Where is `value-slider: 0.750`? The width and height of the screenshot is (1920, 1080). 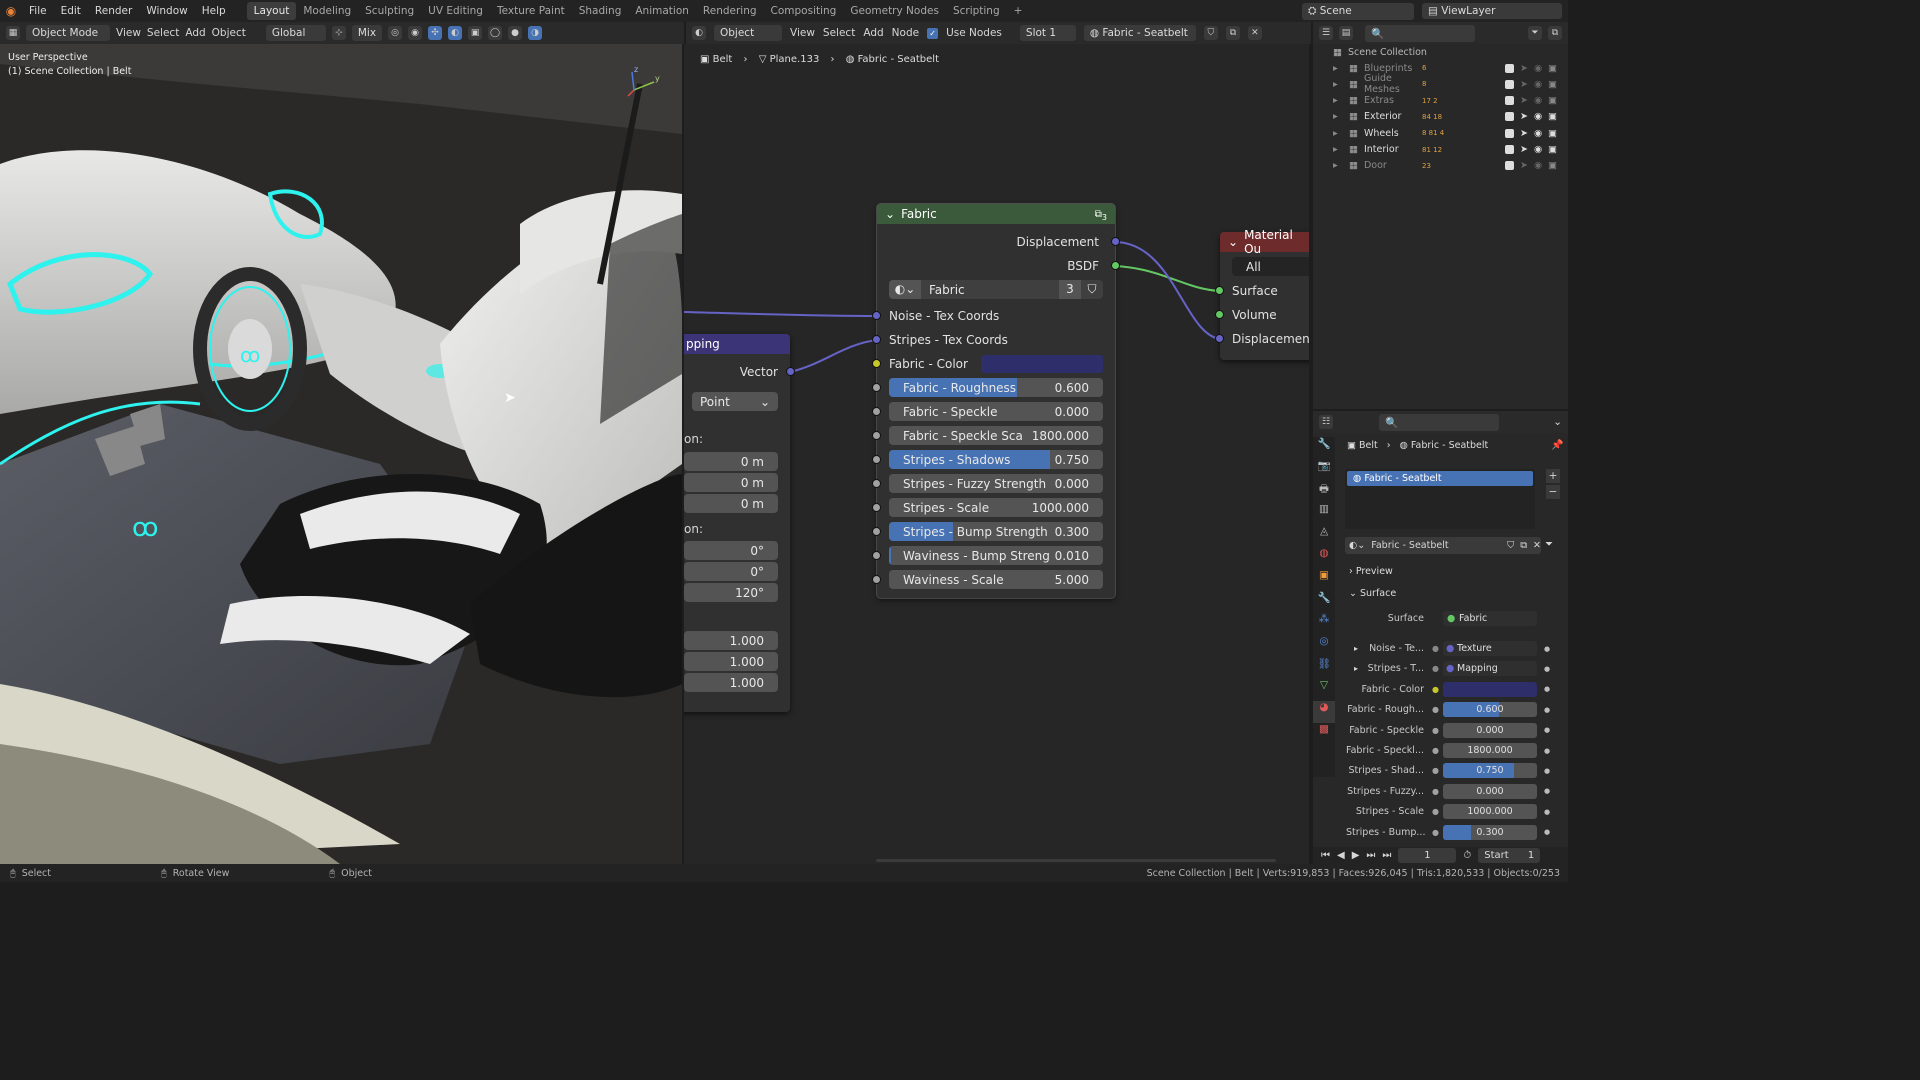
value-slider: 0.750 is located at coordinates (1490, 771).